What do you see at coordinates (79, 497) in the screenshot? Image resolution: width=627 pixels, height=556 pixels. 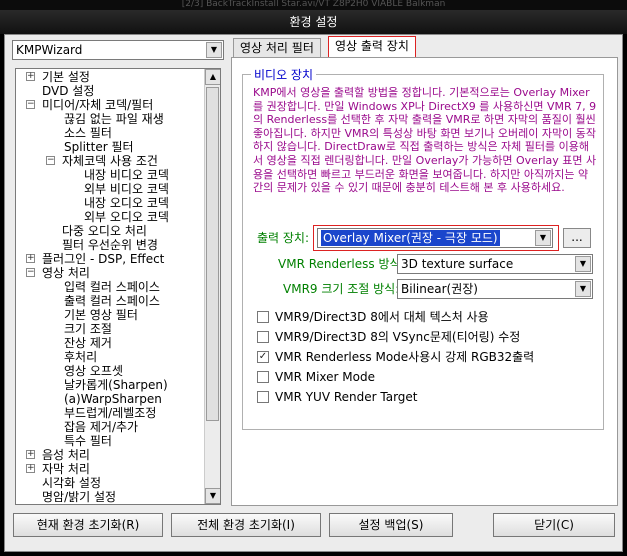 I see `tree-item: 명암/밝기 설정` at bounding box center [79, 497].